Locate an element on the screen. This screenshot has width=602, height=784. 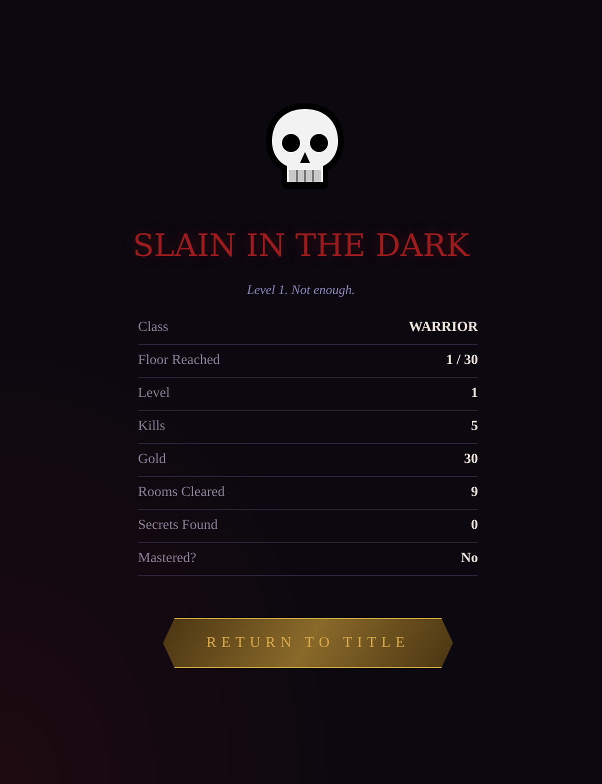
stat-value: No is located at coordinates (469, 559).